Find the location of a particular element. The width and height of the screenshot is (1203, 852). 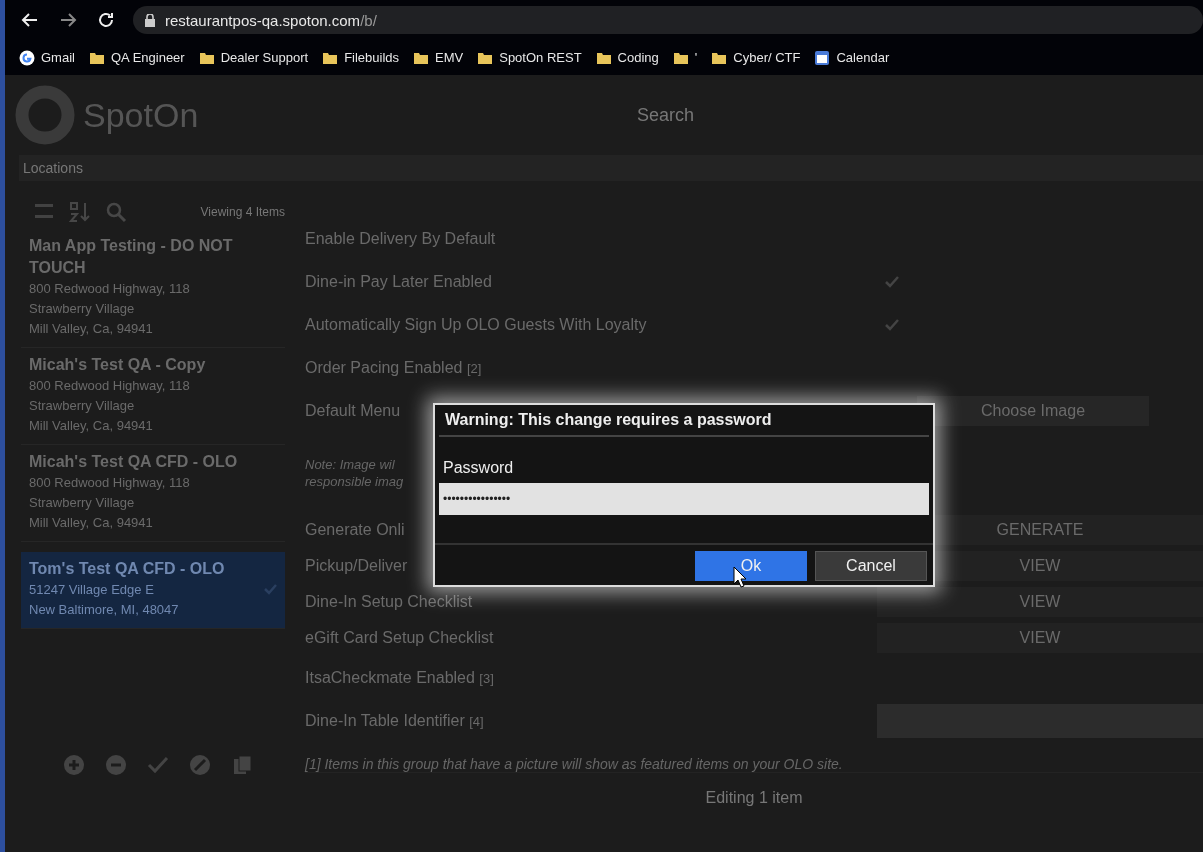

setting-label: Automatically Sign Up OLO Guests With Loyalty is located at coordinates (476, 324).